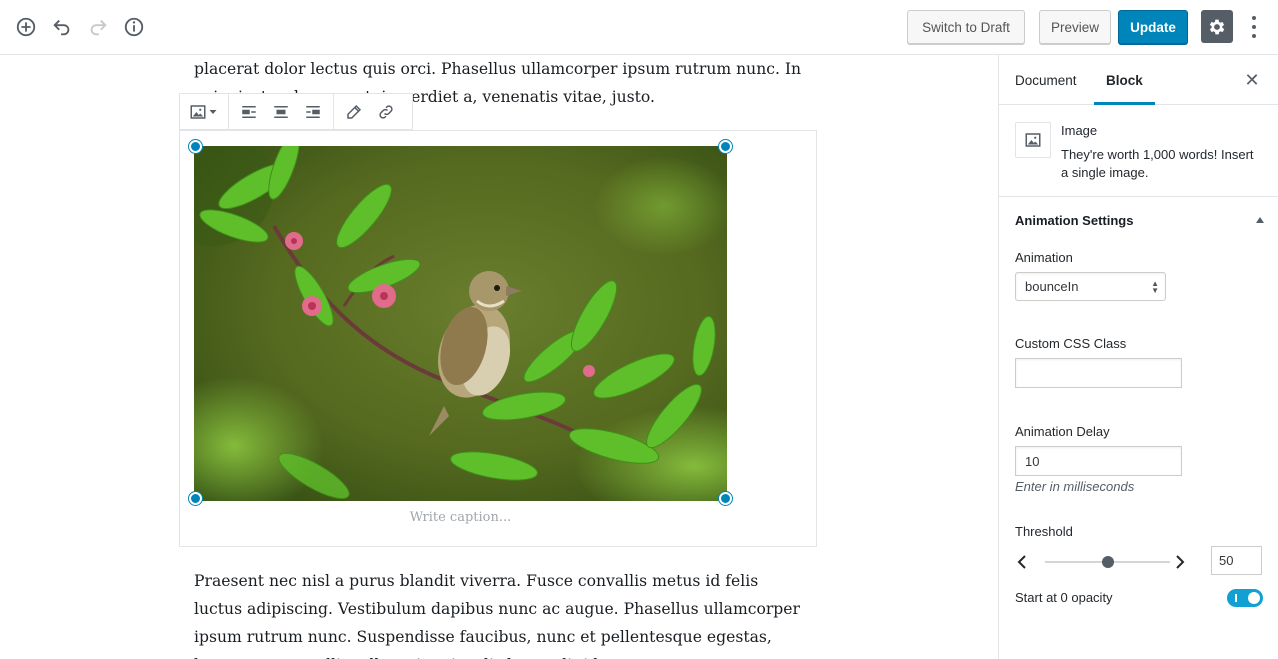 Image resolution: width=1278 pixels, height=659 pixels. What do you see at coordinates (1098, 461) in the screenshot?
I see `delay-input: 10` at bounding box center [1098, 461].